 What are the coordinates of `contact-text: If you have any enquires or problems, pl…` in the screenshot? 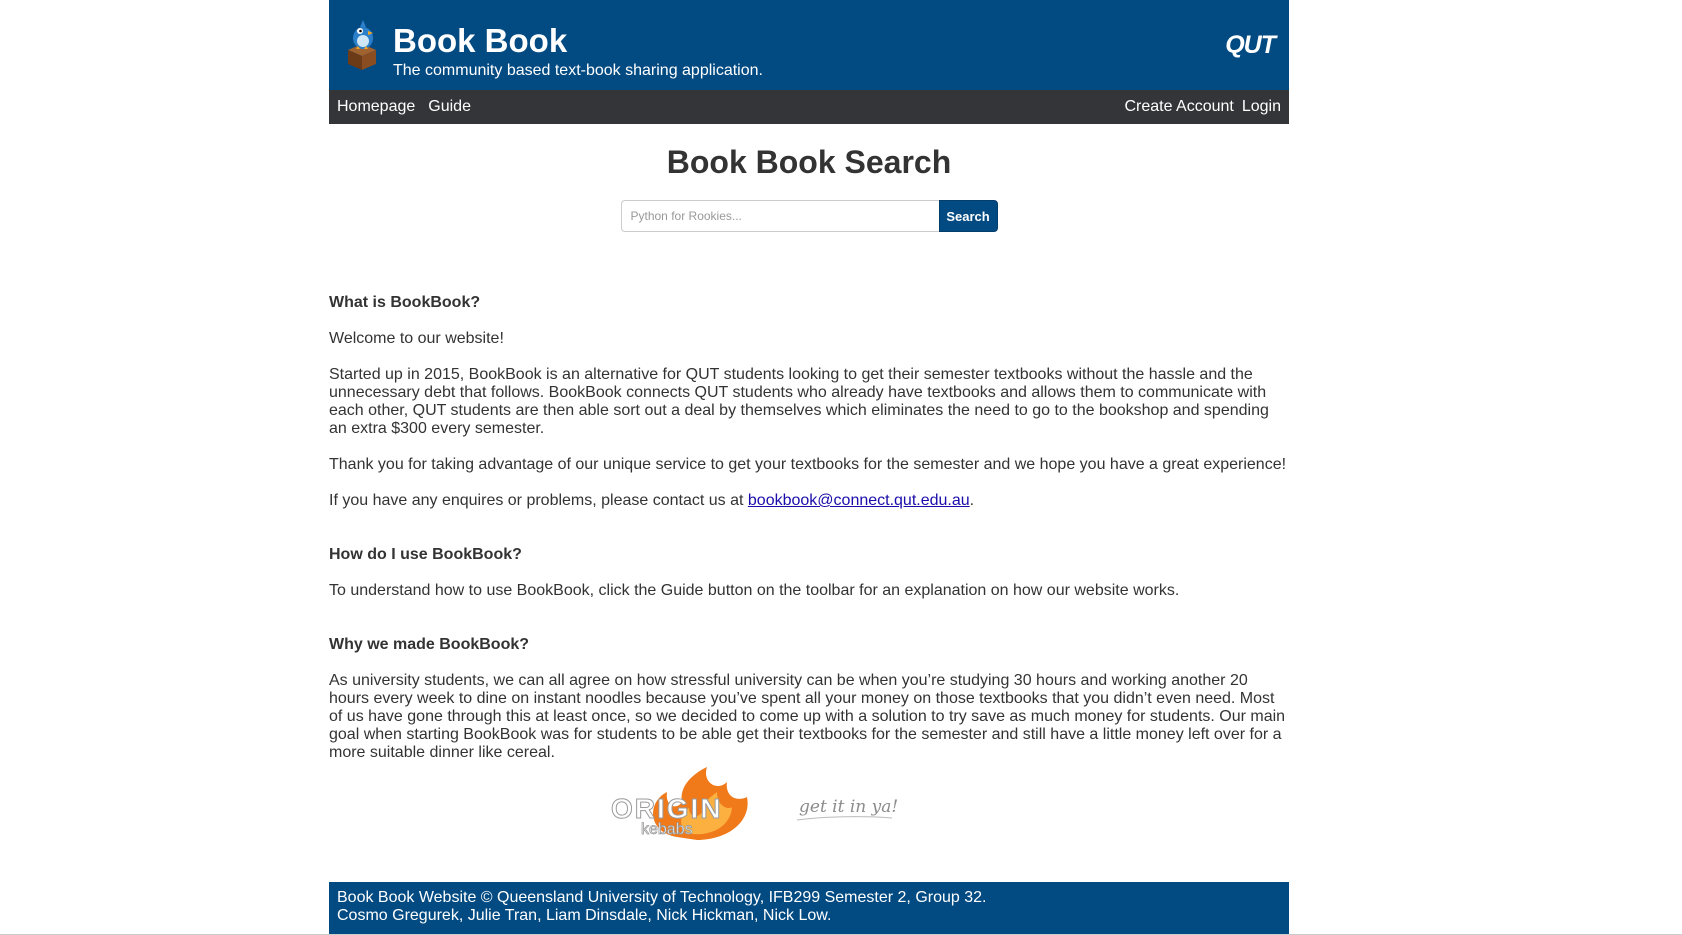 It's located at (538, 500).